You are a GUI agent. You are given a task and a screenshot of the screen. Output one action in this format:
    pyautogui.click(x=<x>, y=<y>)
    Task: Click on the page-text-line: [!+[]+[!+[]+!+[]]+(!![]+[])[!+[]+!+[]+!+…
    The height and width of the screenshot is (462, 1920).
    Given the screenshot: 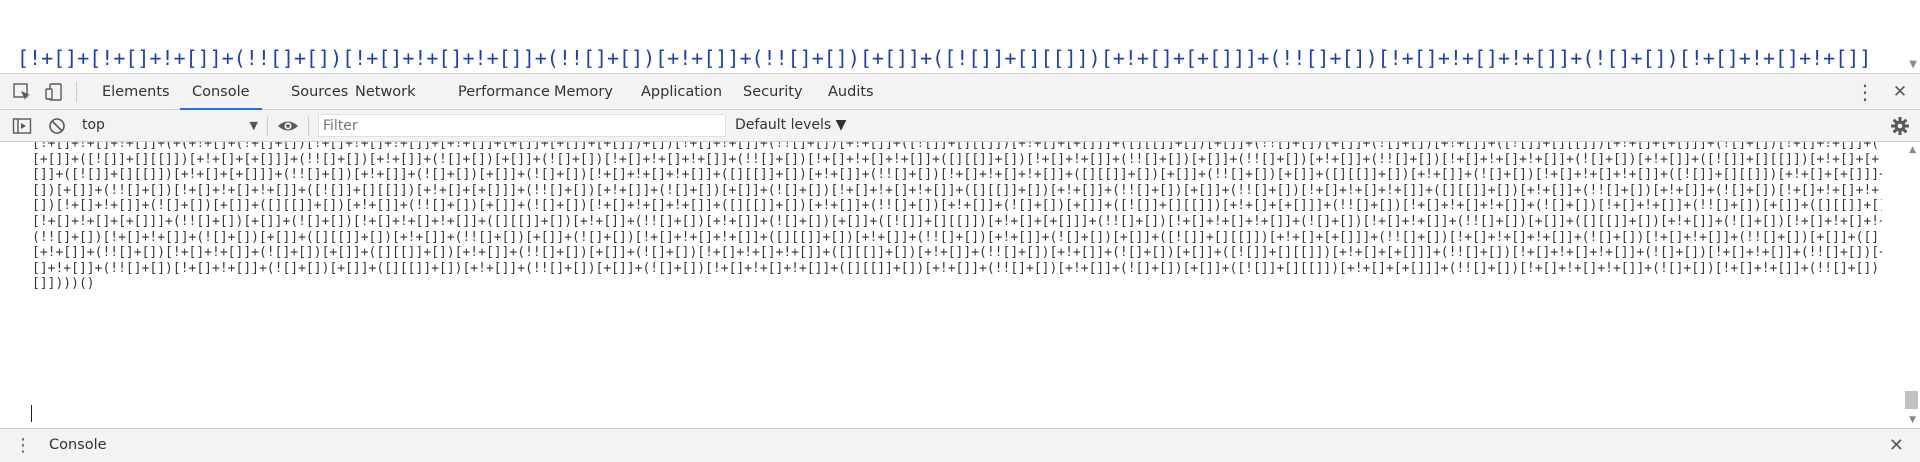 What is the action you would take?
    pyautogui.click(x=944, y=58)
    